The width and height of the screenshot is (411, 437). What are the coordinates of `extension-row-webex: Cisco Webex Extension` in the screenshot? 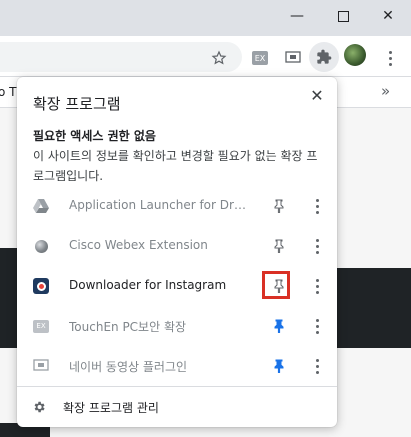 It's located at (177, 246).